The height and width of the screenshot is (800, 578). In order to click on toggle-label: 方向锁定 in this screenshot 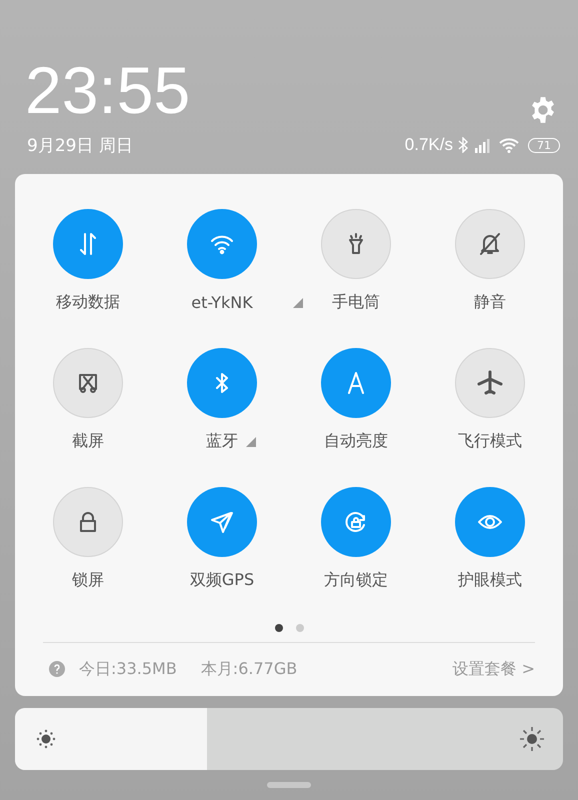, I will do `click(356, 580)`.